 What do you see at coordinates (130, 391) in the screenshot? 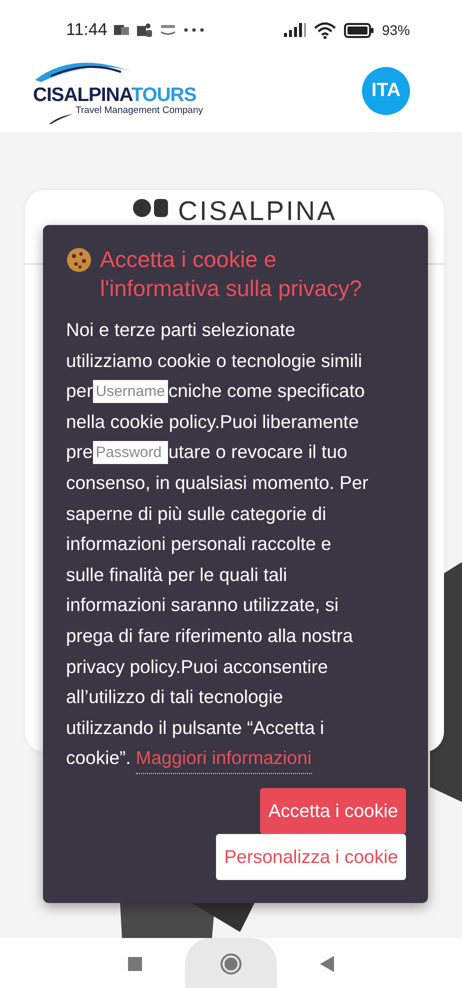
I see `input-field: Username` at bounding box center [130, 391].